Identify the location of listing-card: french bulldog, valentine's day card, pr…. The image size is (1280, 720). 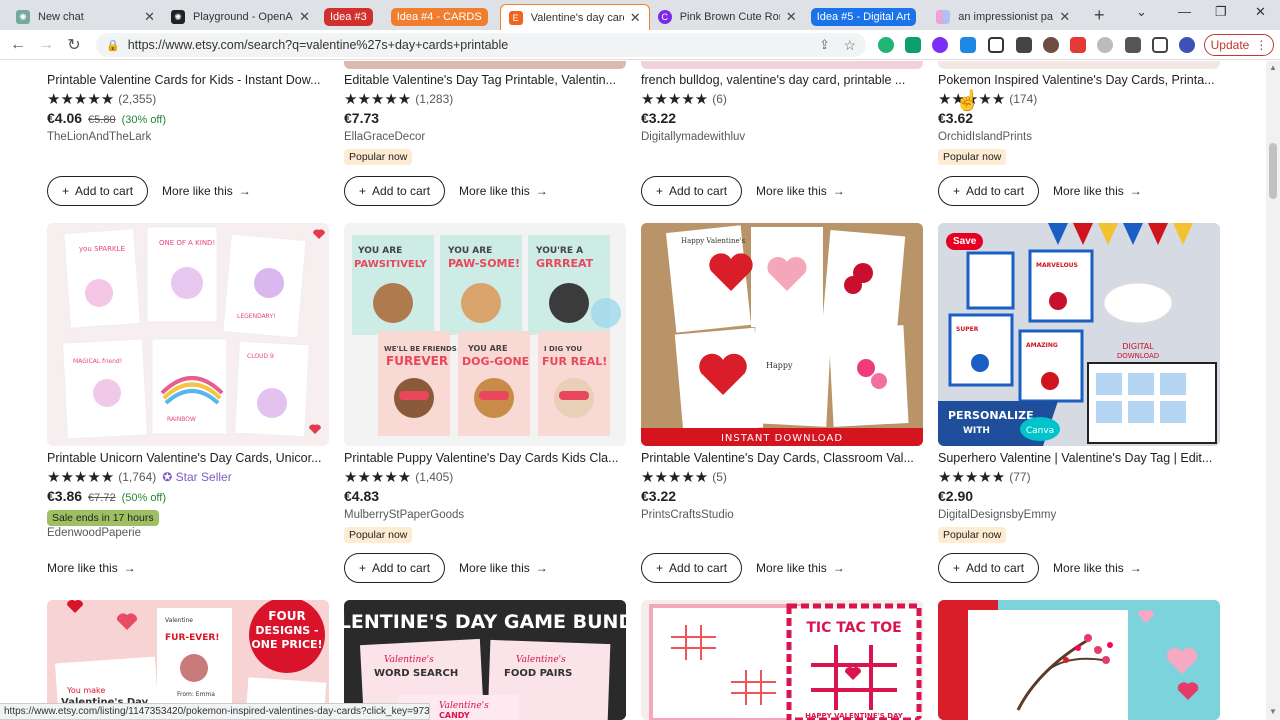
(782, 109).